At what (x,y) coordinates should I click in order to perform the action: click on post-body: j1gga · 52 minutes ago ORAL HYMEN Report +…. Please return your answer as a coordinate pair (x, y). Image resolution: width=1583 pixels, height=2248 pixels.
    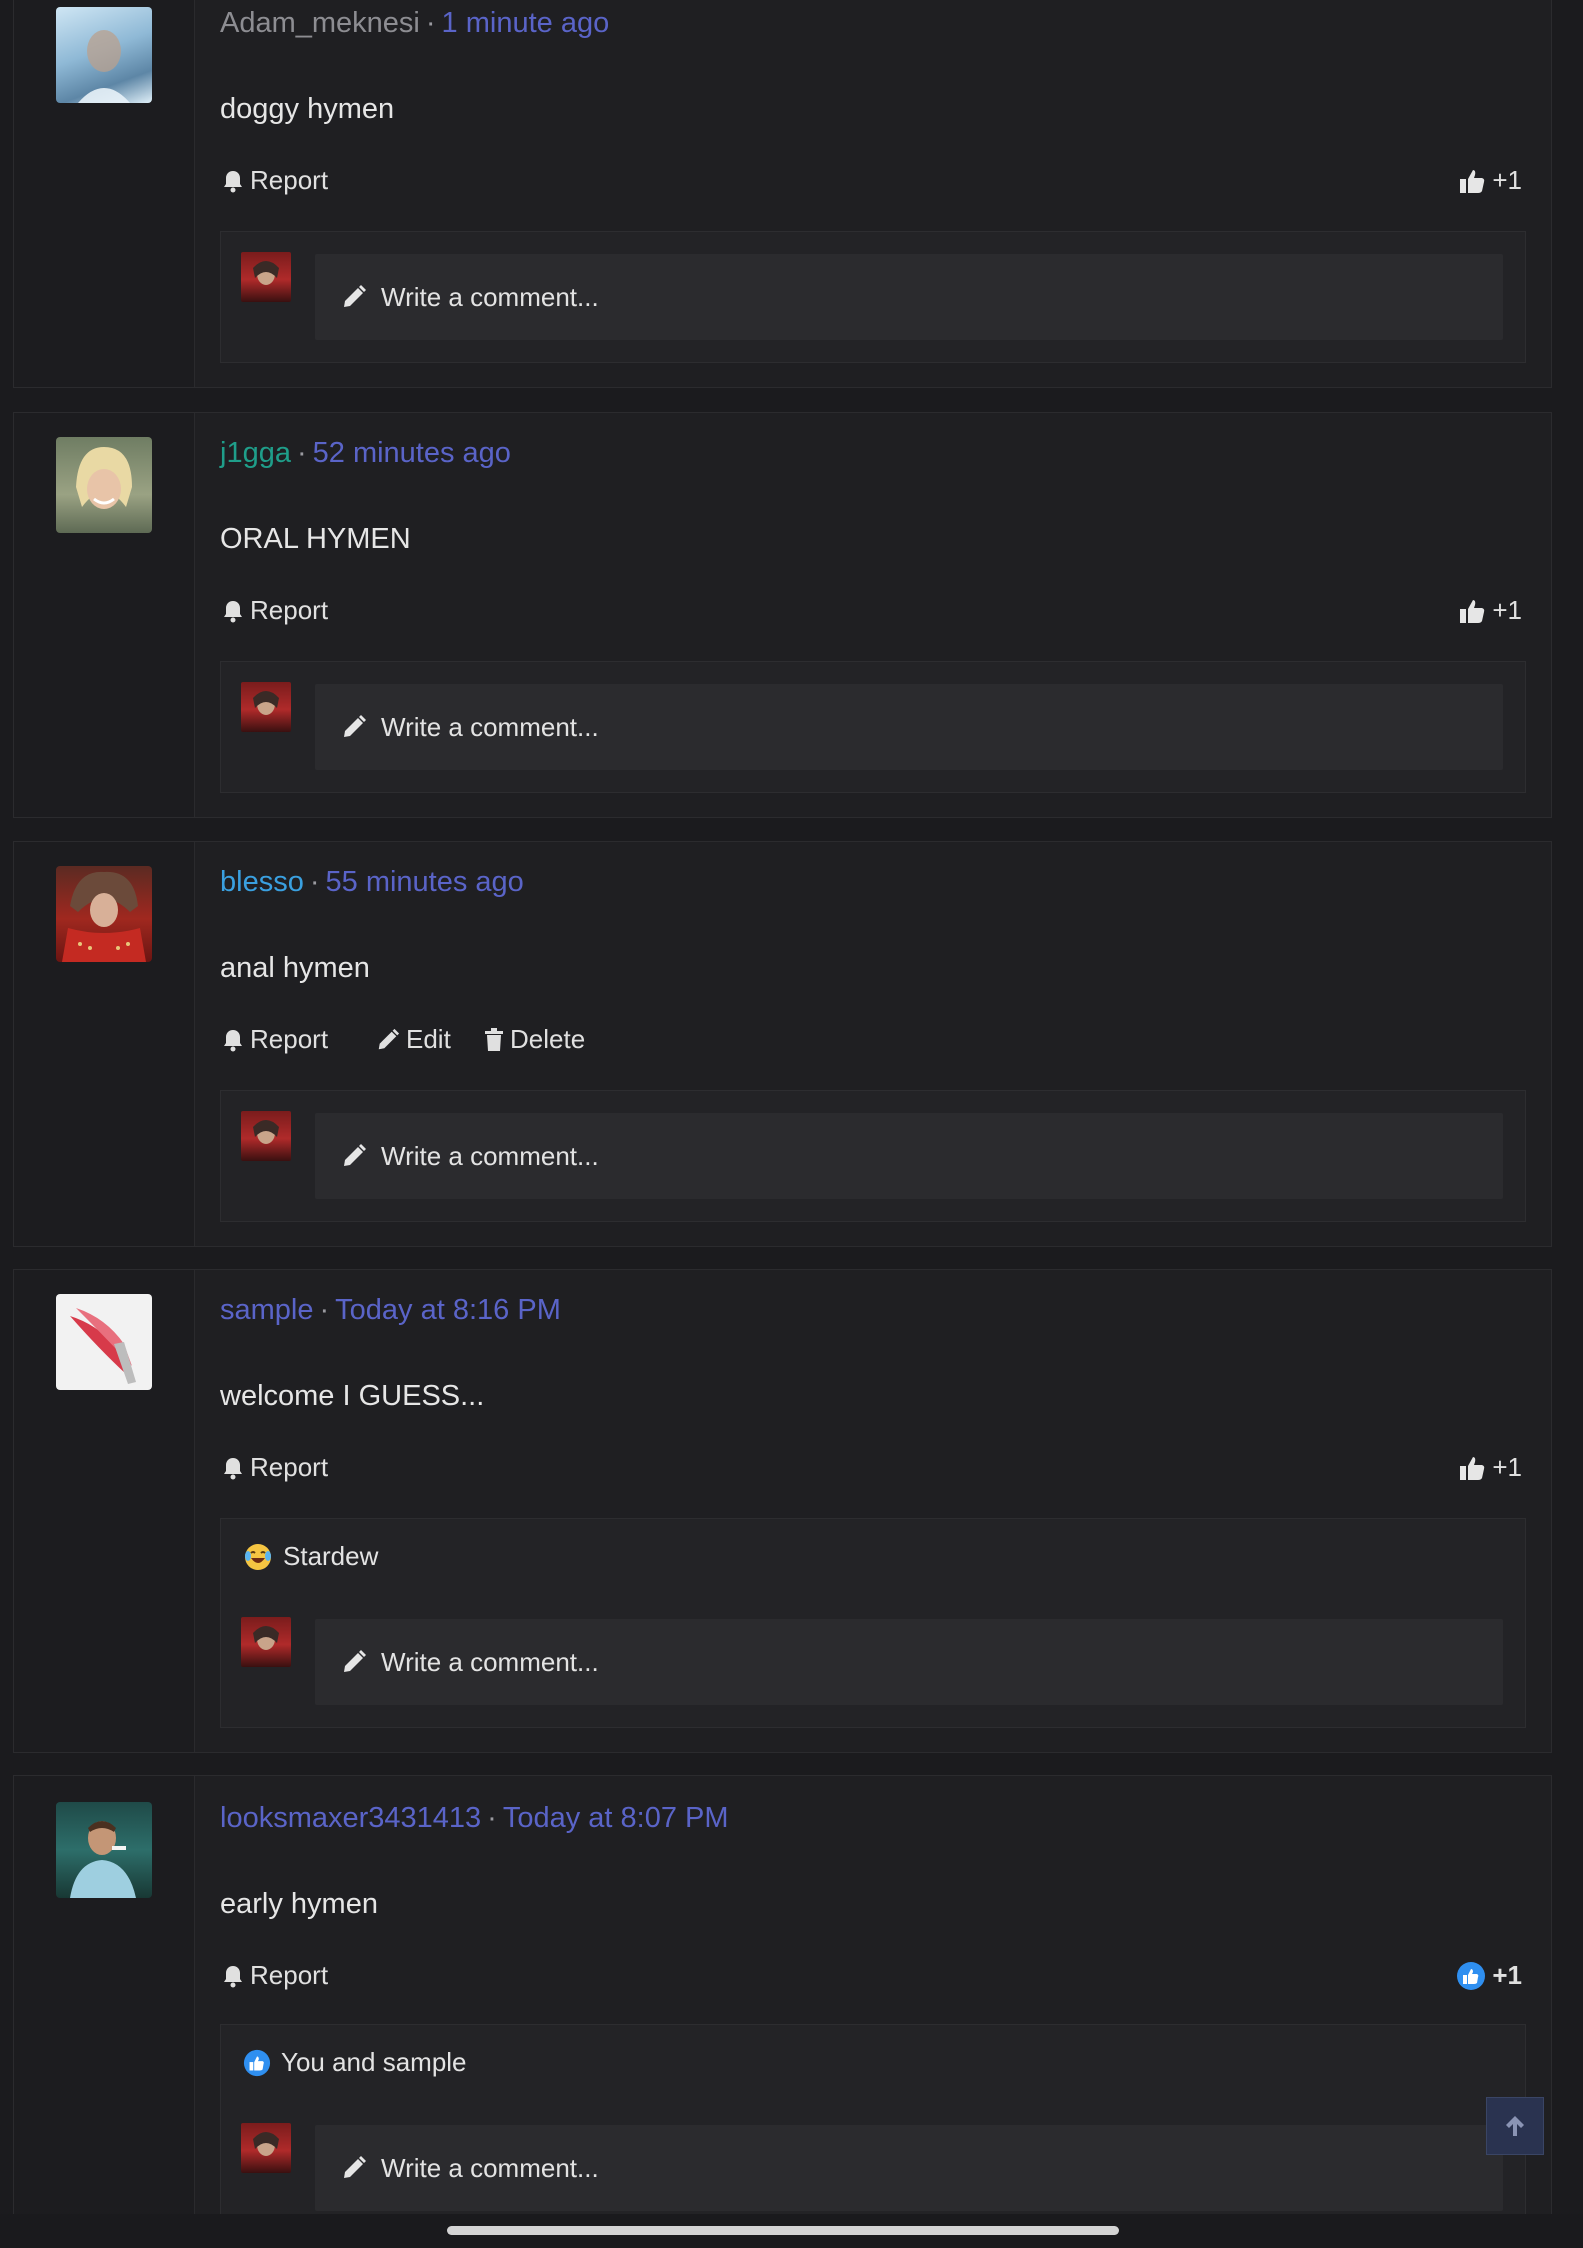
    Looking at the image, I should click on (873, 615).